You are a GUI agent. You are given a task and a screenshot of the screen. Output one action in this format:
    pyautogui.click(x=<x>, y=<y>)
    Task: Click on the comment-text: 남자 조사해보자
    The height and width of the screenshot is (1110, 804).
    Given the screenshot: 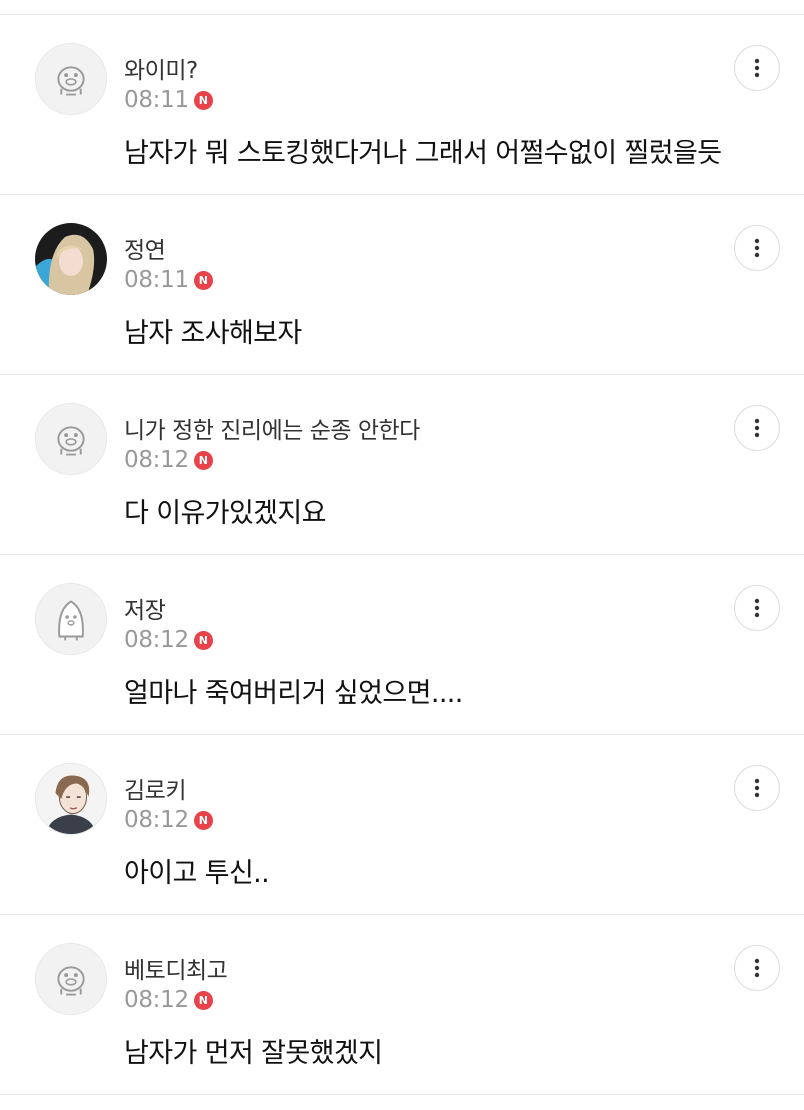 What is the action you would take?
    pyautogui.click(x=213, y=333)
    